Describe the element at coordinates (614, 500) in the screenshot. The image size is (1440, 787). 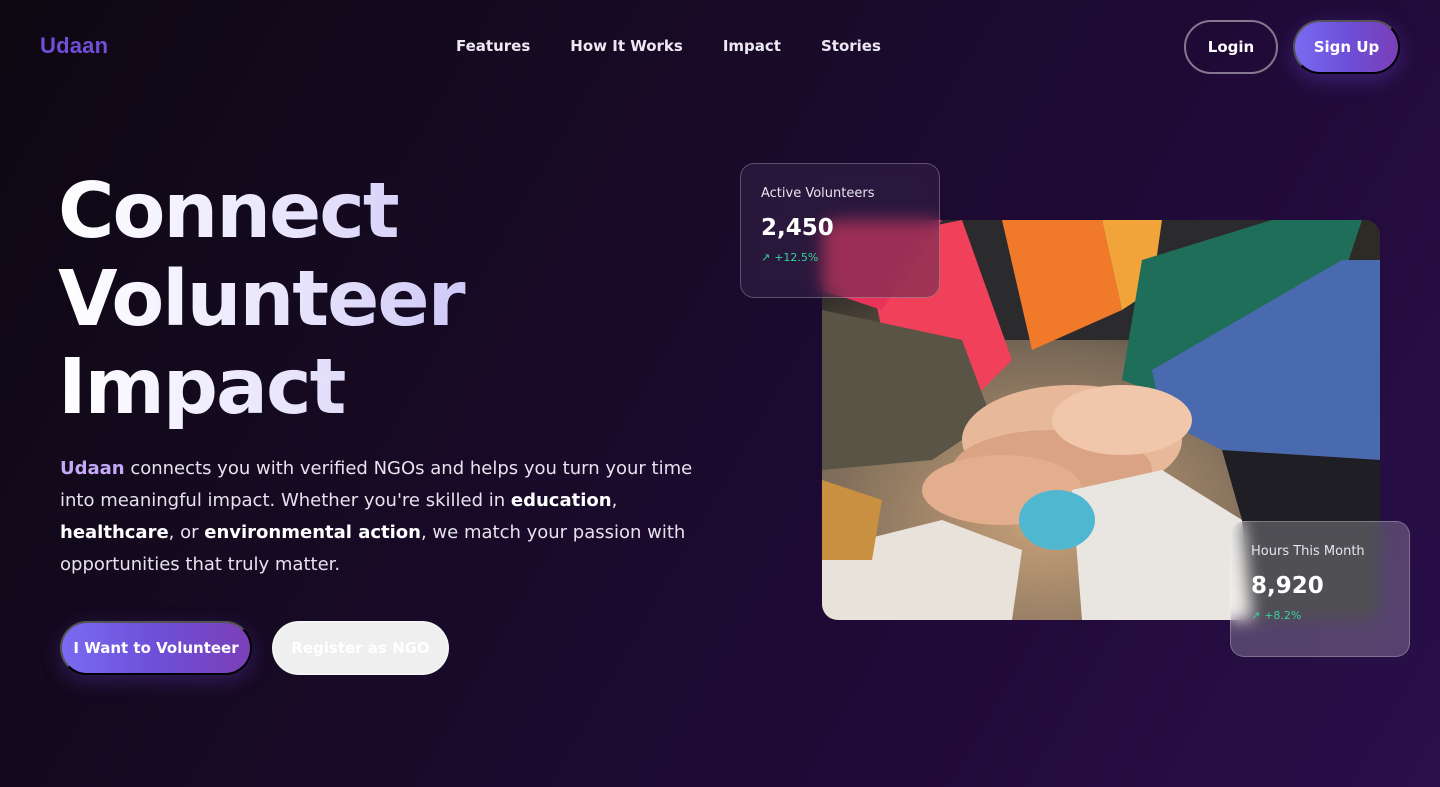
I see `description-text-2: ,` at that location.